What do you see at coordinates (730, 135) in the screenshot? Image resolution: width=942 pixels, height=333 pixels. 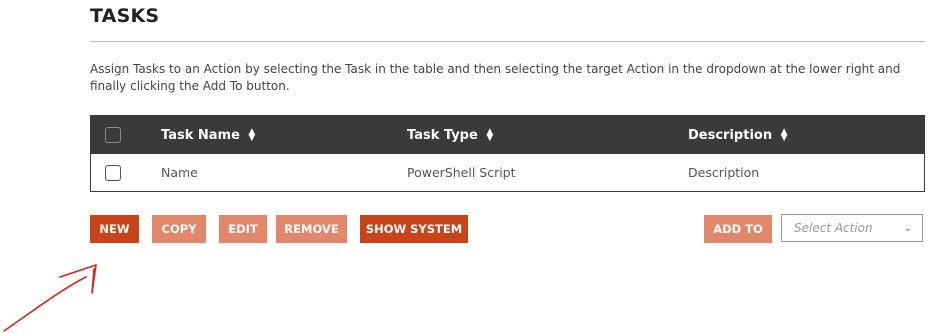 I see `column-header-label: Description` at bounding box center [730, 135].